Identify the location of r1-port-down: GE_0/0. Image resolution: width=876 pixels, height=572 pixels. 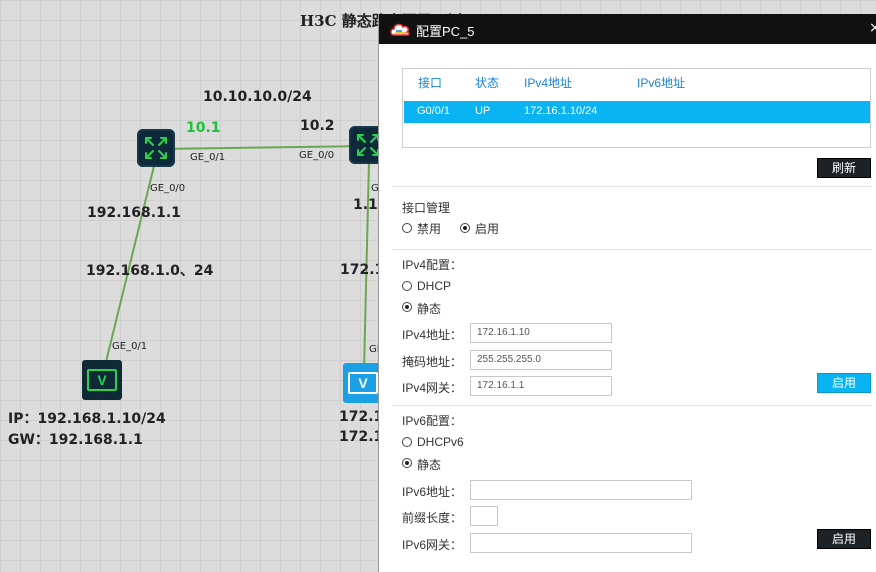
(168, 188).